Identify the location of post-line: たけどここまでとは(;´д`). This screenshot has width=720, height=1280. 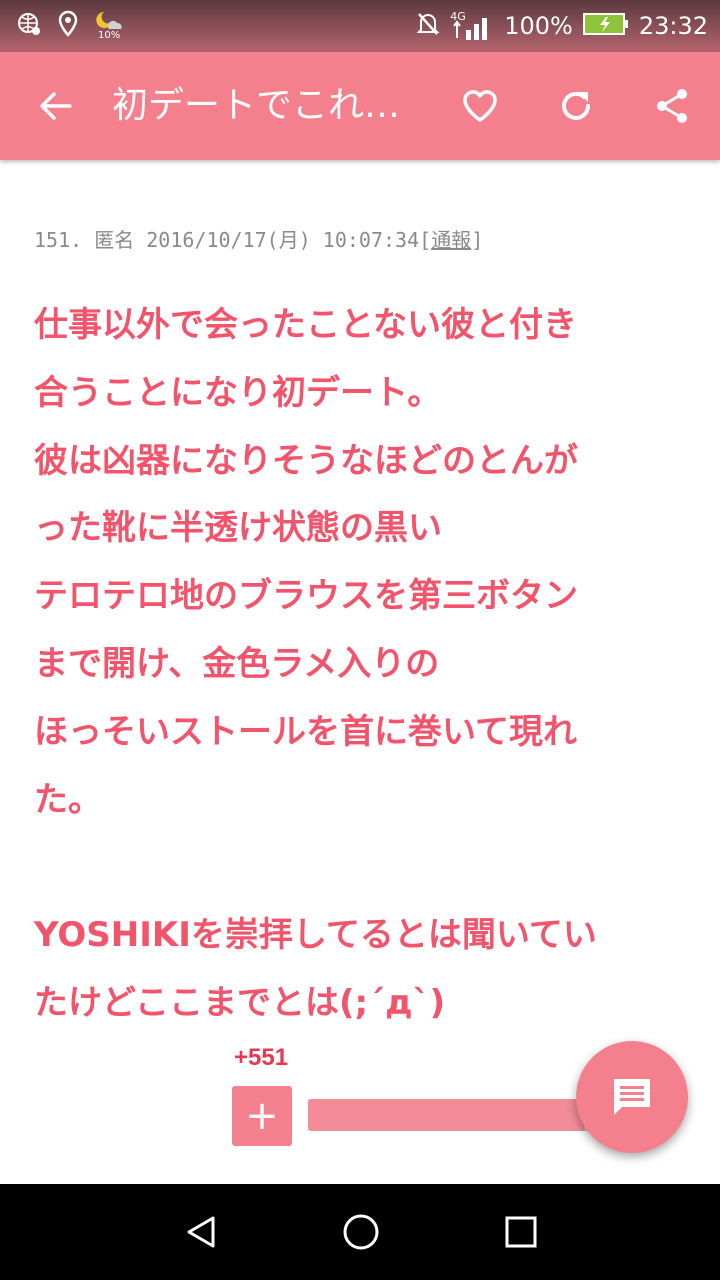
(240, 1002).